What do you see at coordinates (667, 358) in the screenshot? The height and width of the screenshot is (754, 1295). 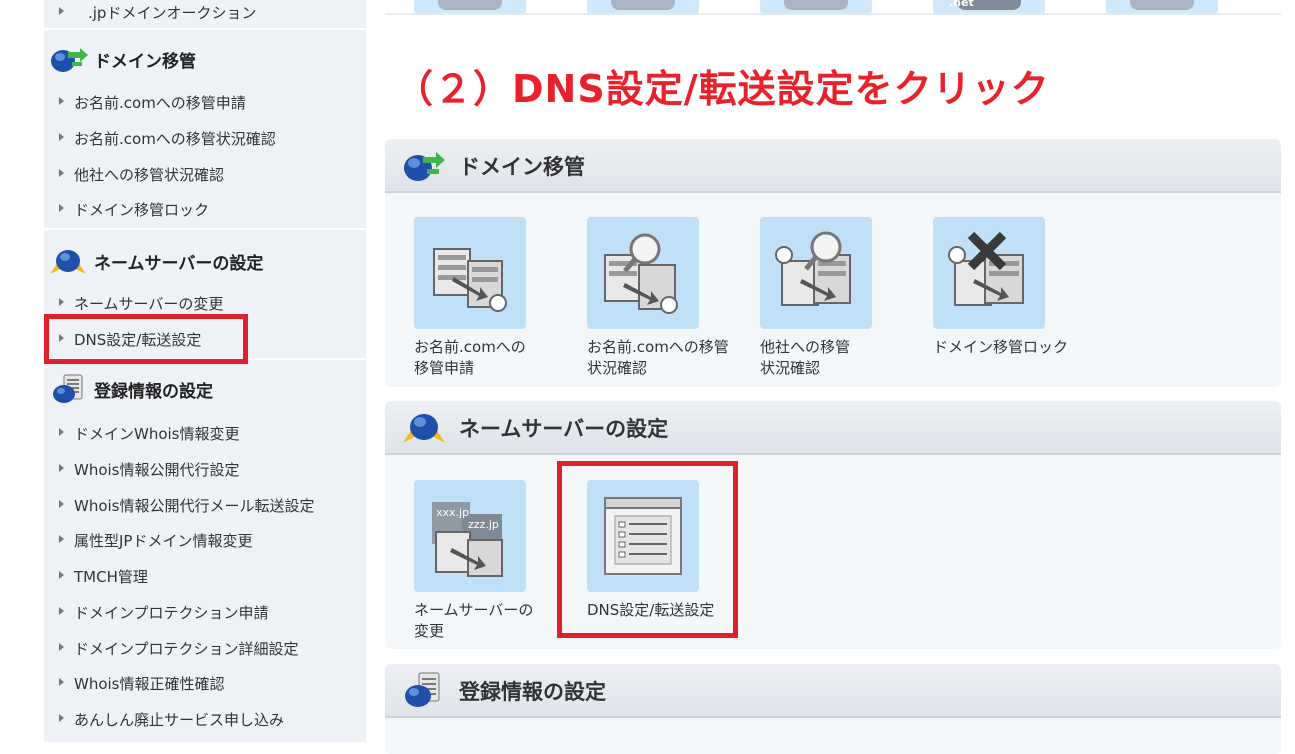 I see `tile-caption: お名前.comへの移管 状況確認` at bounding box center [667, 358].